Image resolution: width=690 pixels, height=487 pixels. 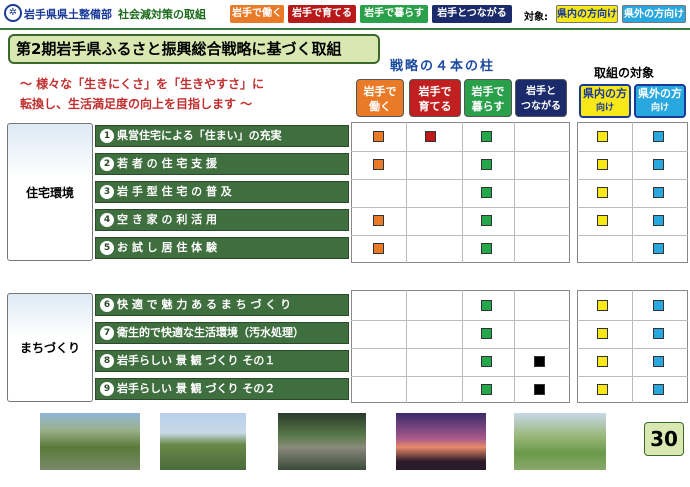 I want to click on item-number: 6, so click(x=107, y=305).